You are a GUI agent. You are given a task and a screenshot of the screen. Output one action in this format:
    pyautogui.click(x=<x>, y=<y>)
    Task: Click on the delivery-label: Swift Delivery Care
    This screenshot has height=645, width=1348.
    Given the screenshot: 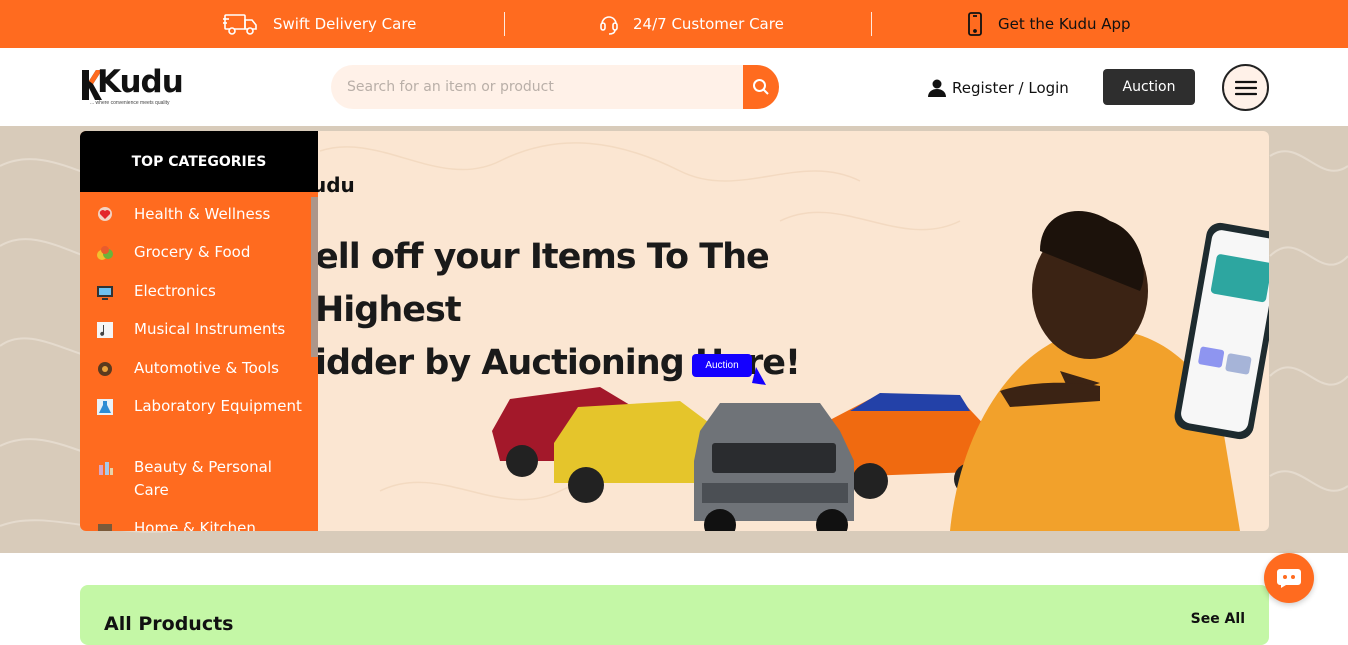 What is the action you would take?
    pyautogui.click(x=345, y=24)
    